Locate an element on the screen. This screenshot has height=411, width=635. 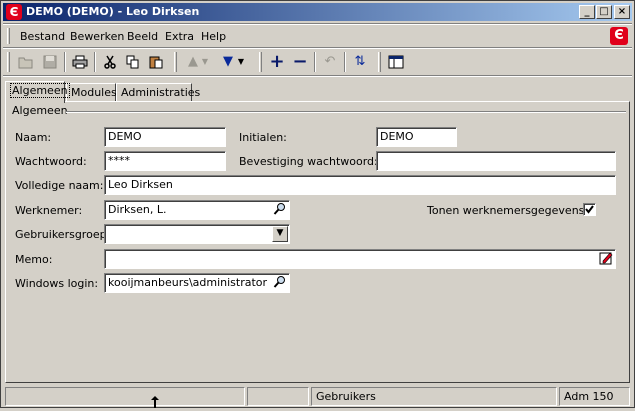
initialen-label: Initialen: is located at coordinates (263, 137).